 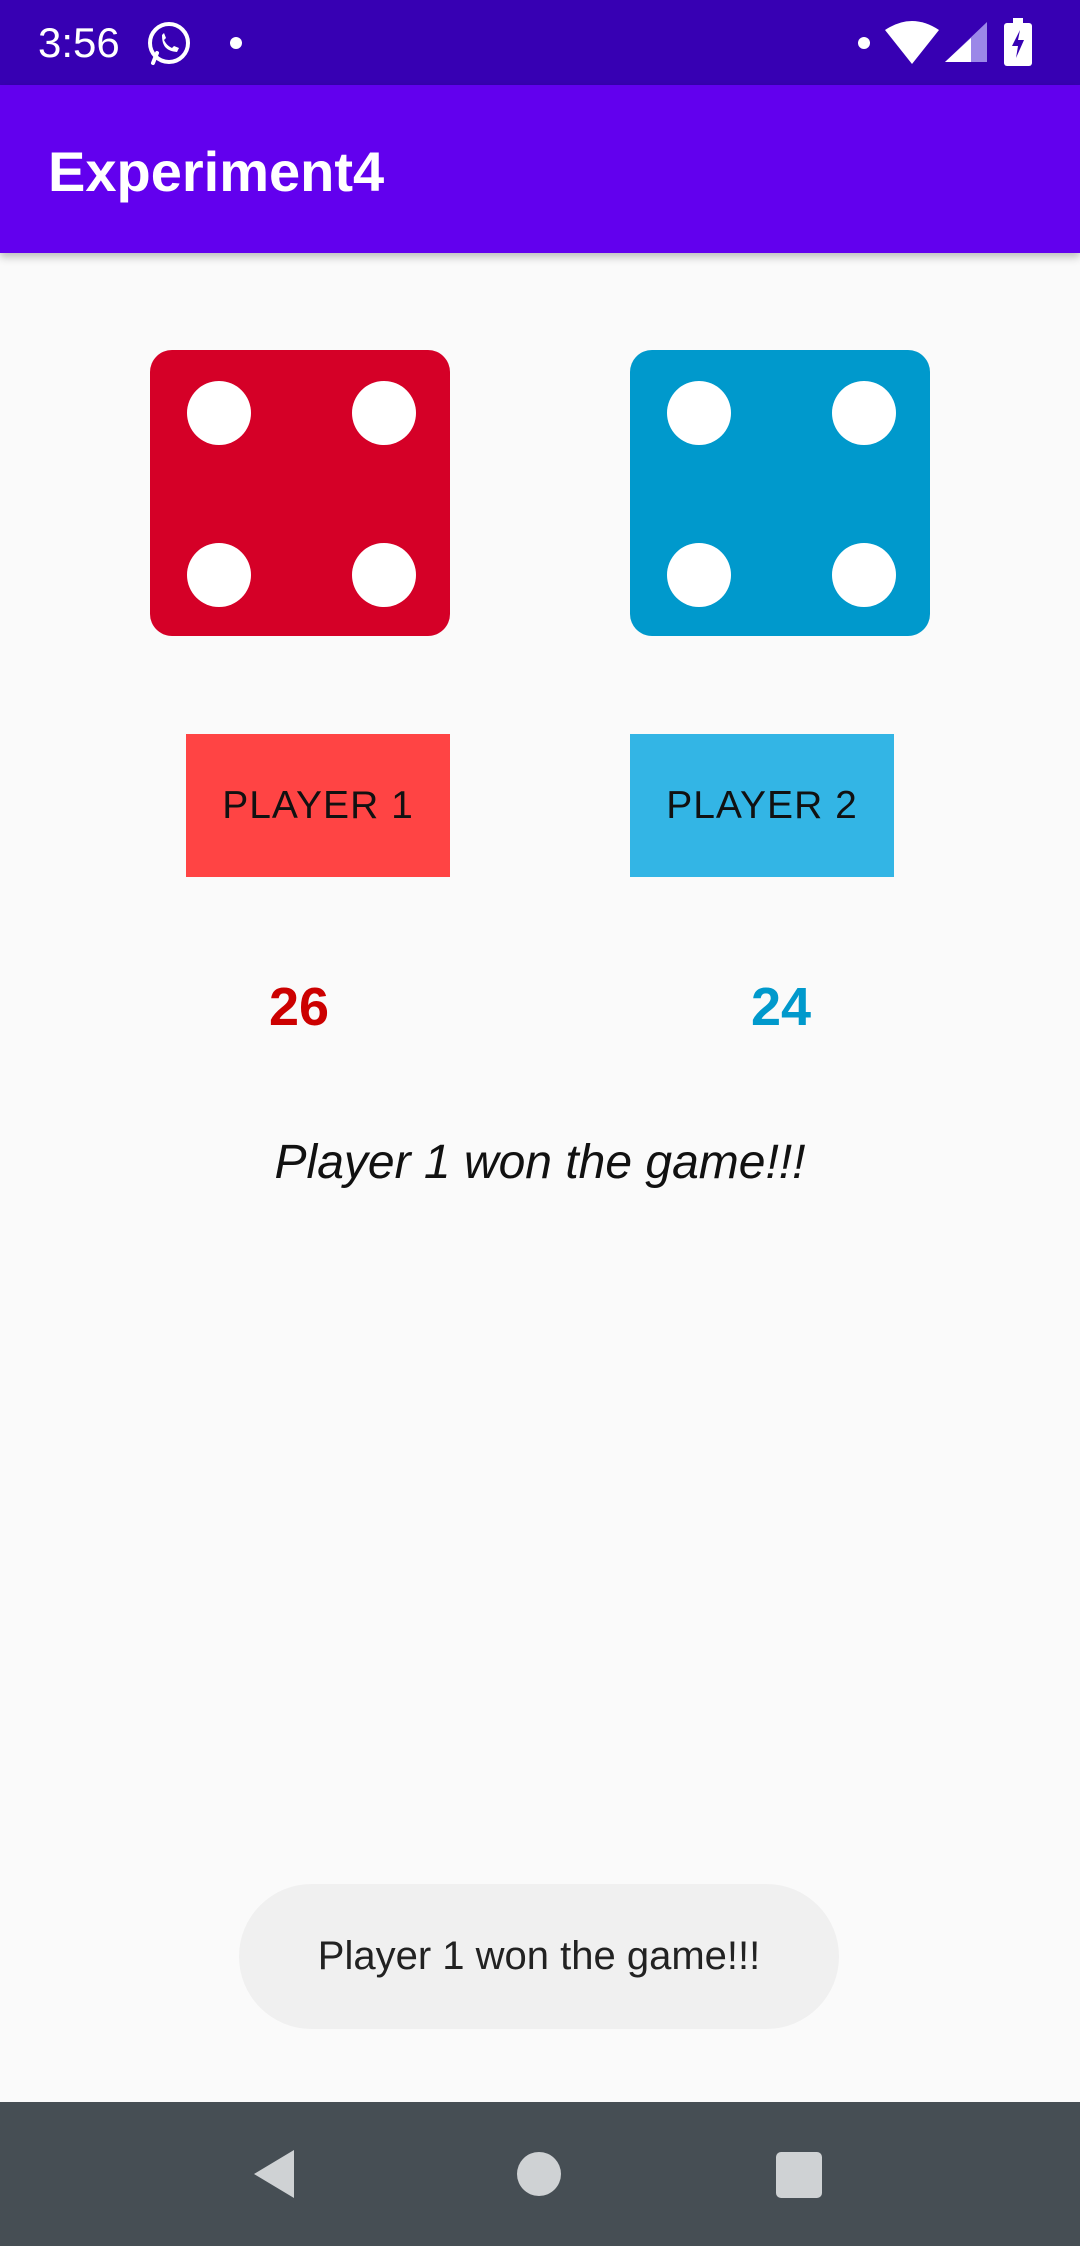 What do you see at coordinates (299, 1007) in the screenshot?
I see `player1-score: 26` at bounding box center [299, 1007].